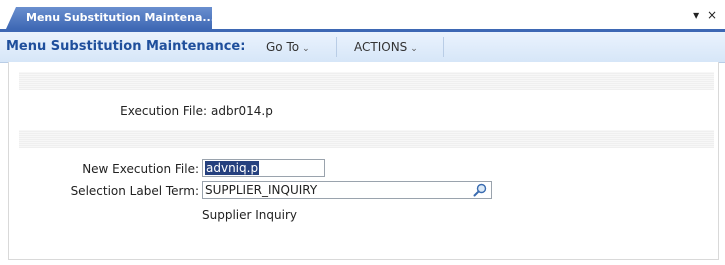 Image resolution: width=725 pixels, height=265 pixels. I want to click on tab-list-dropdown-icon: ▾, so click(697, 15).